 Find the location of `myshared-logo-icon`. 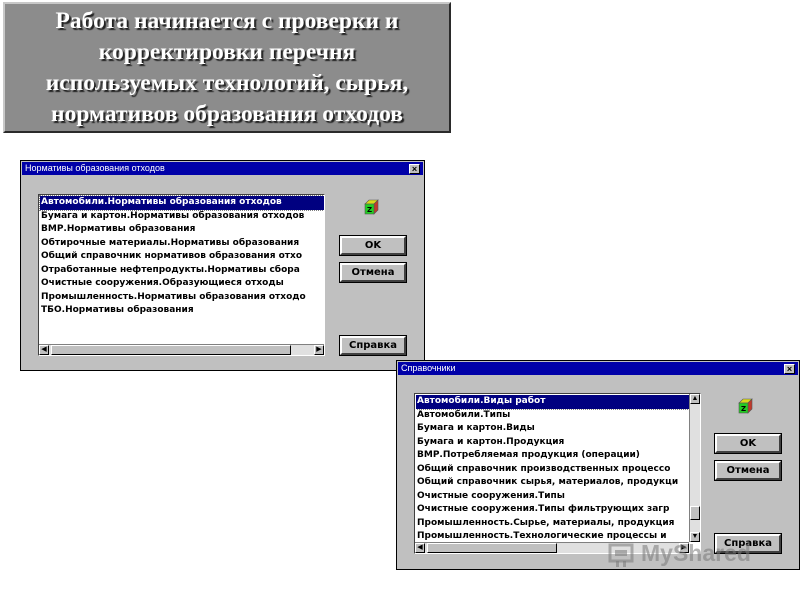

myshared-logo-icon is located at coordinates (621, 555).